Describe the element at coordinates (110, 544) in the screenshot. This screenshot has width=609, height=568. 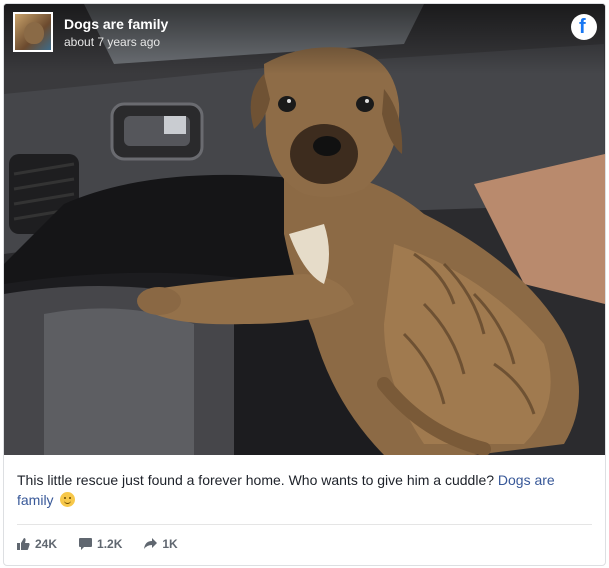
I see `comments-count: 1.2K` at that location.